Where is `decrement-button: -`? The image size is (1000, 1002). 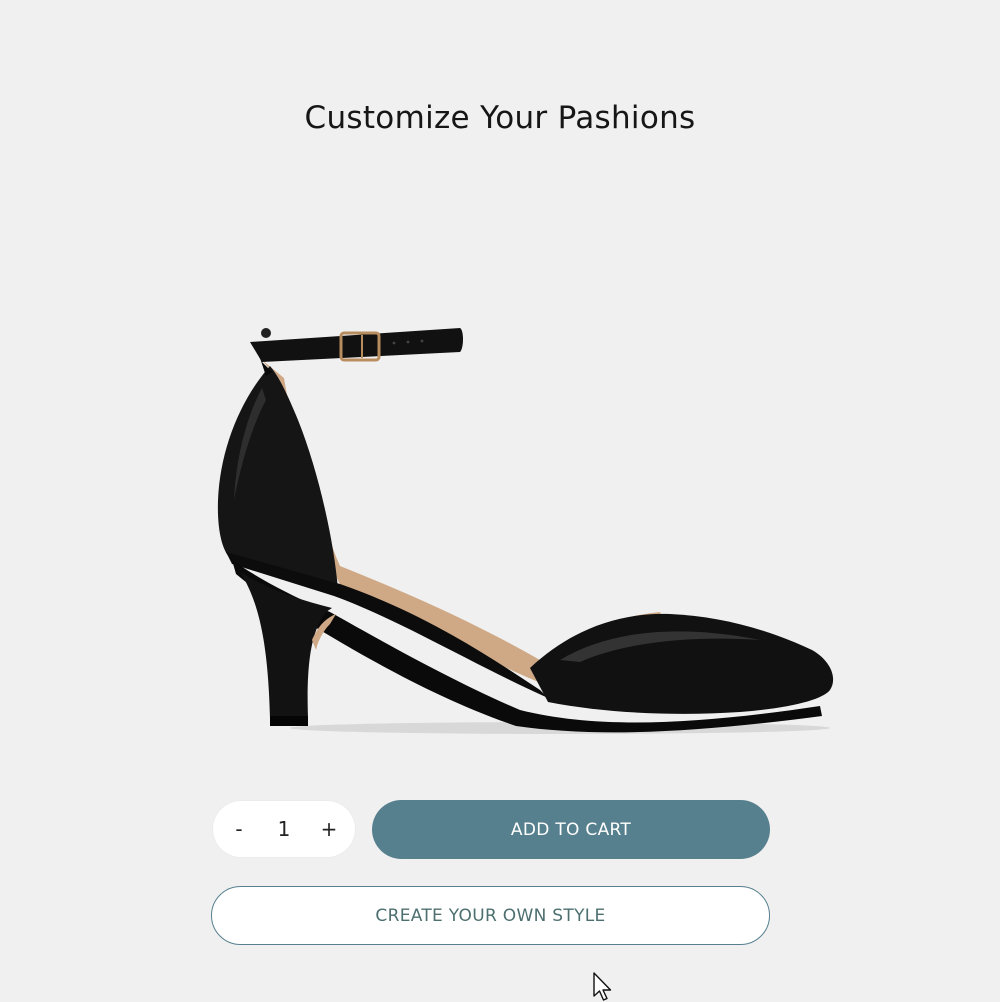
decrement-button: - is located at coordinates (239, 829).